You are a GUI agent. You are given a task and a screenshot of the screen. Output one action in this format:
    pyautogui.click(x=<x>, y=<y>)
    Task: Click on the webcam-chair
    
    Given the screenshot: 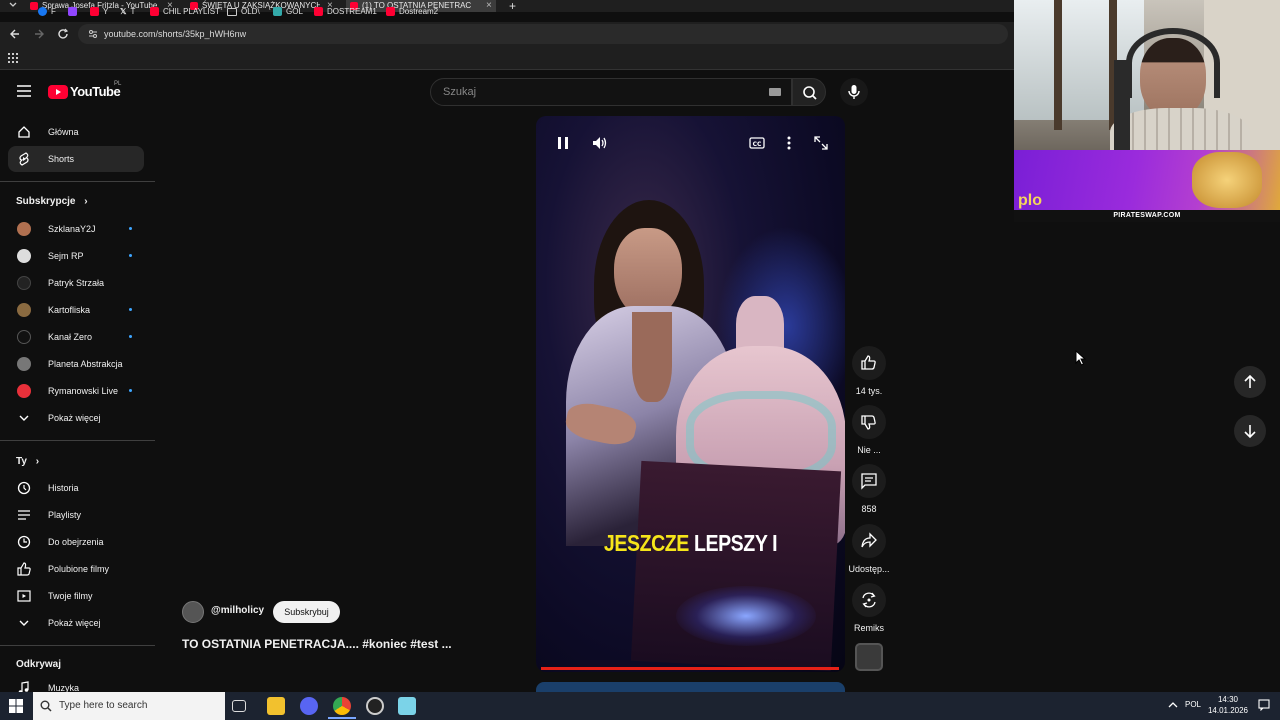 What is the action you would take?
    pyautogui.click(x=1122, y=105)
    